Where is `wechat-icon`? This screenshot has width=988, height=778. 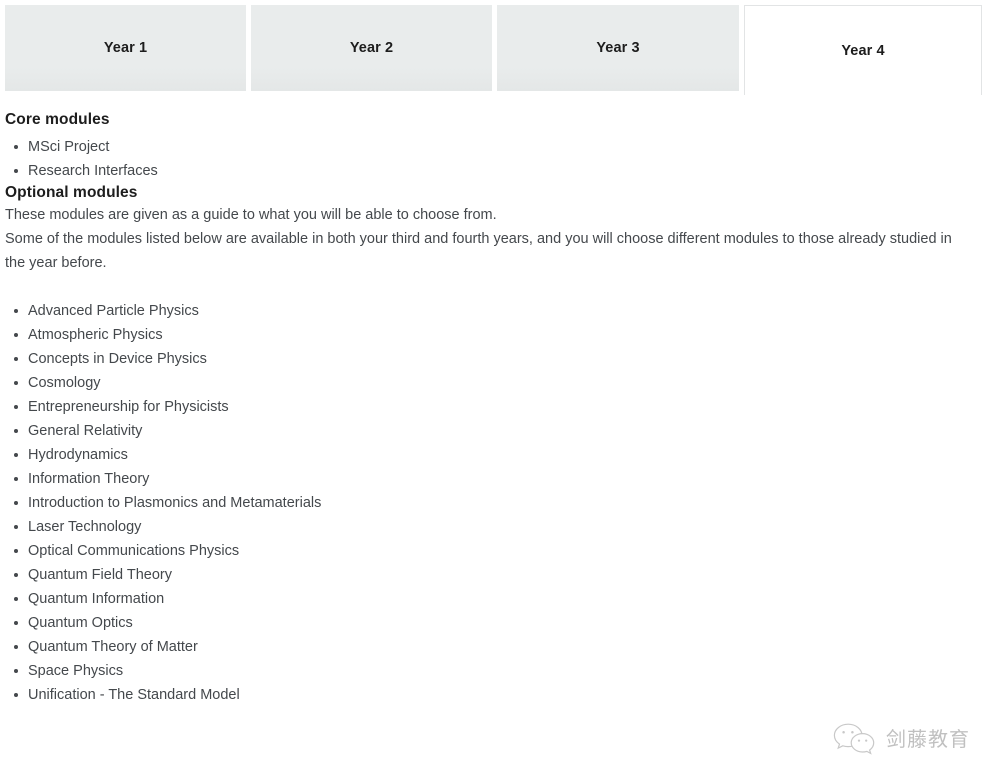 wechat-icon is located at coordinates (855, 739).